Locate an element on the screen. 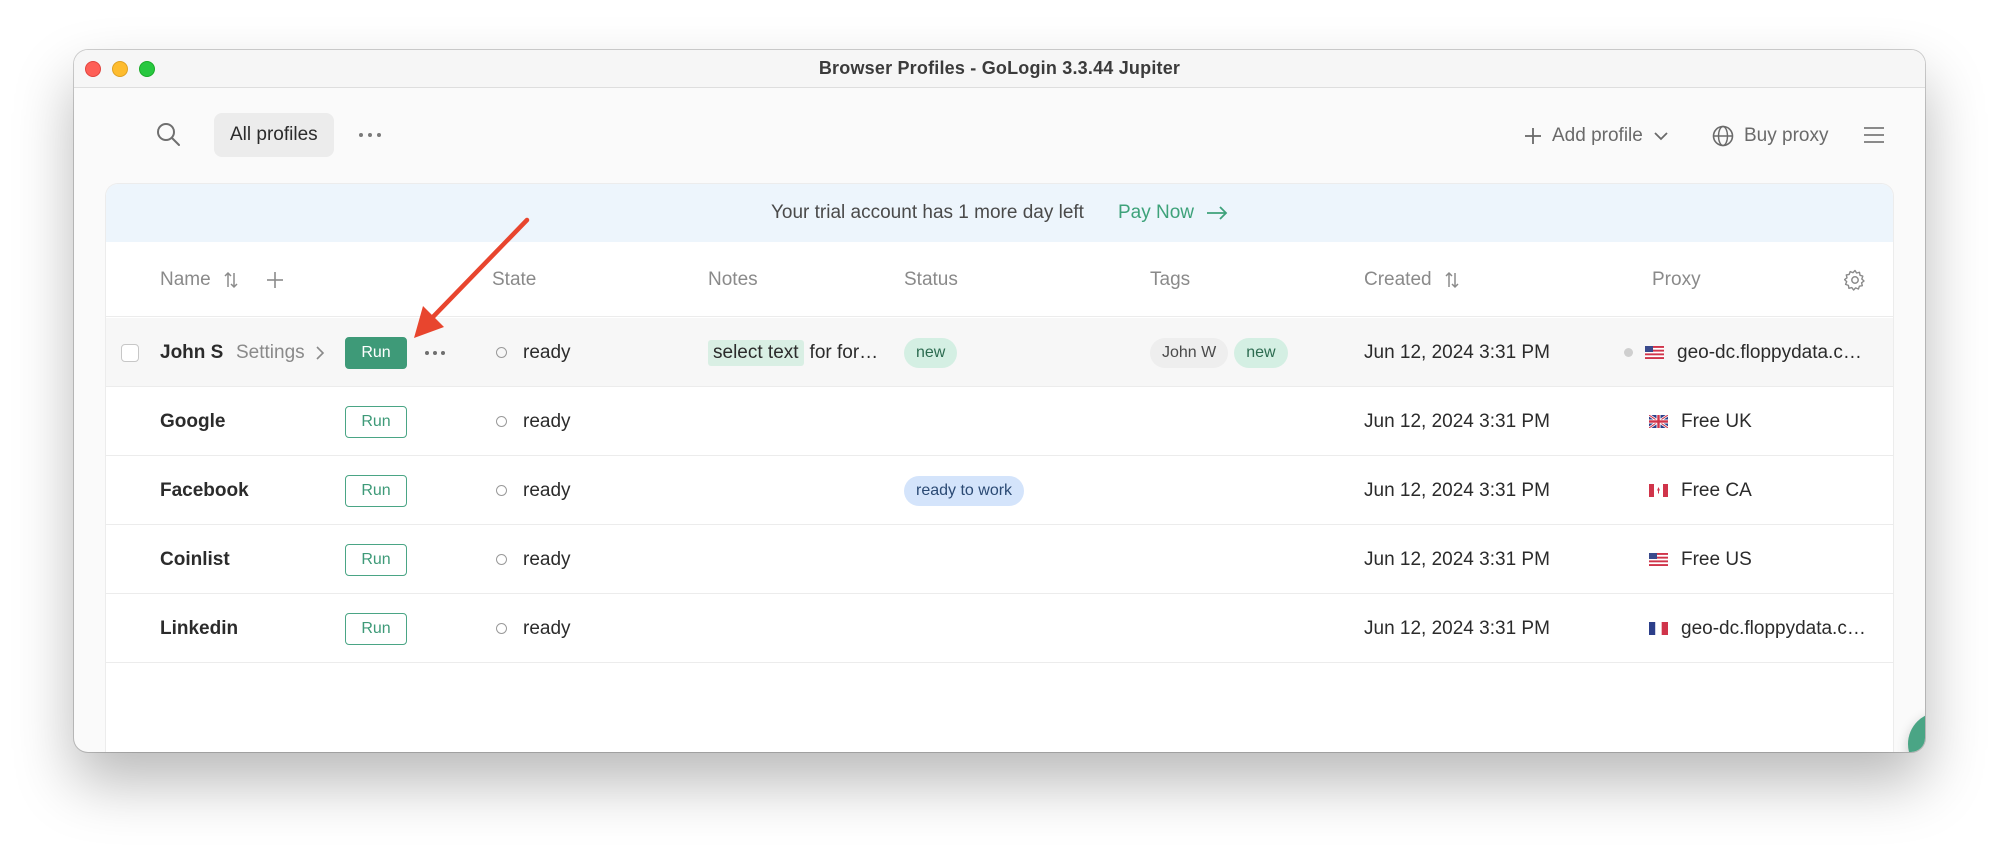 Image resolution: width=1999 pixels, height=852 pixels. column-header-proxy: Proxy is located at coordinates (1676, 279).